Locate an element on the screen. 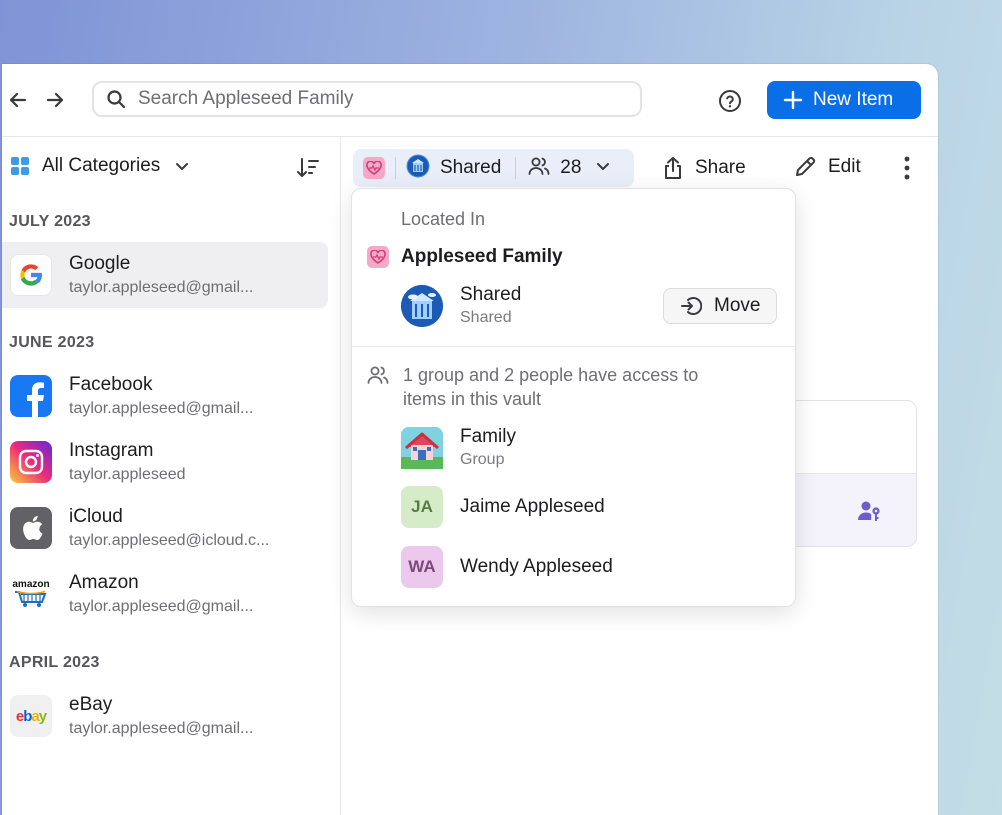 The width and height of the screenshot is (1002, 815). sort-button is located at coordinates (308, 170).